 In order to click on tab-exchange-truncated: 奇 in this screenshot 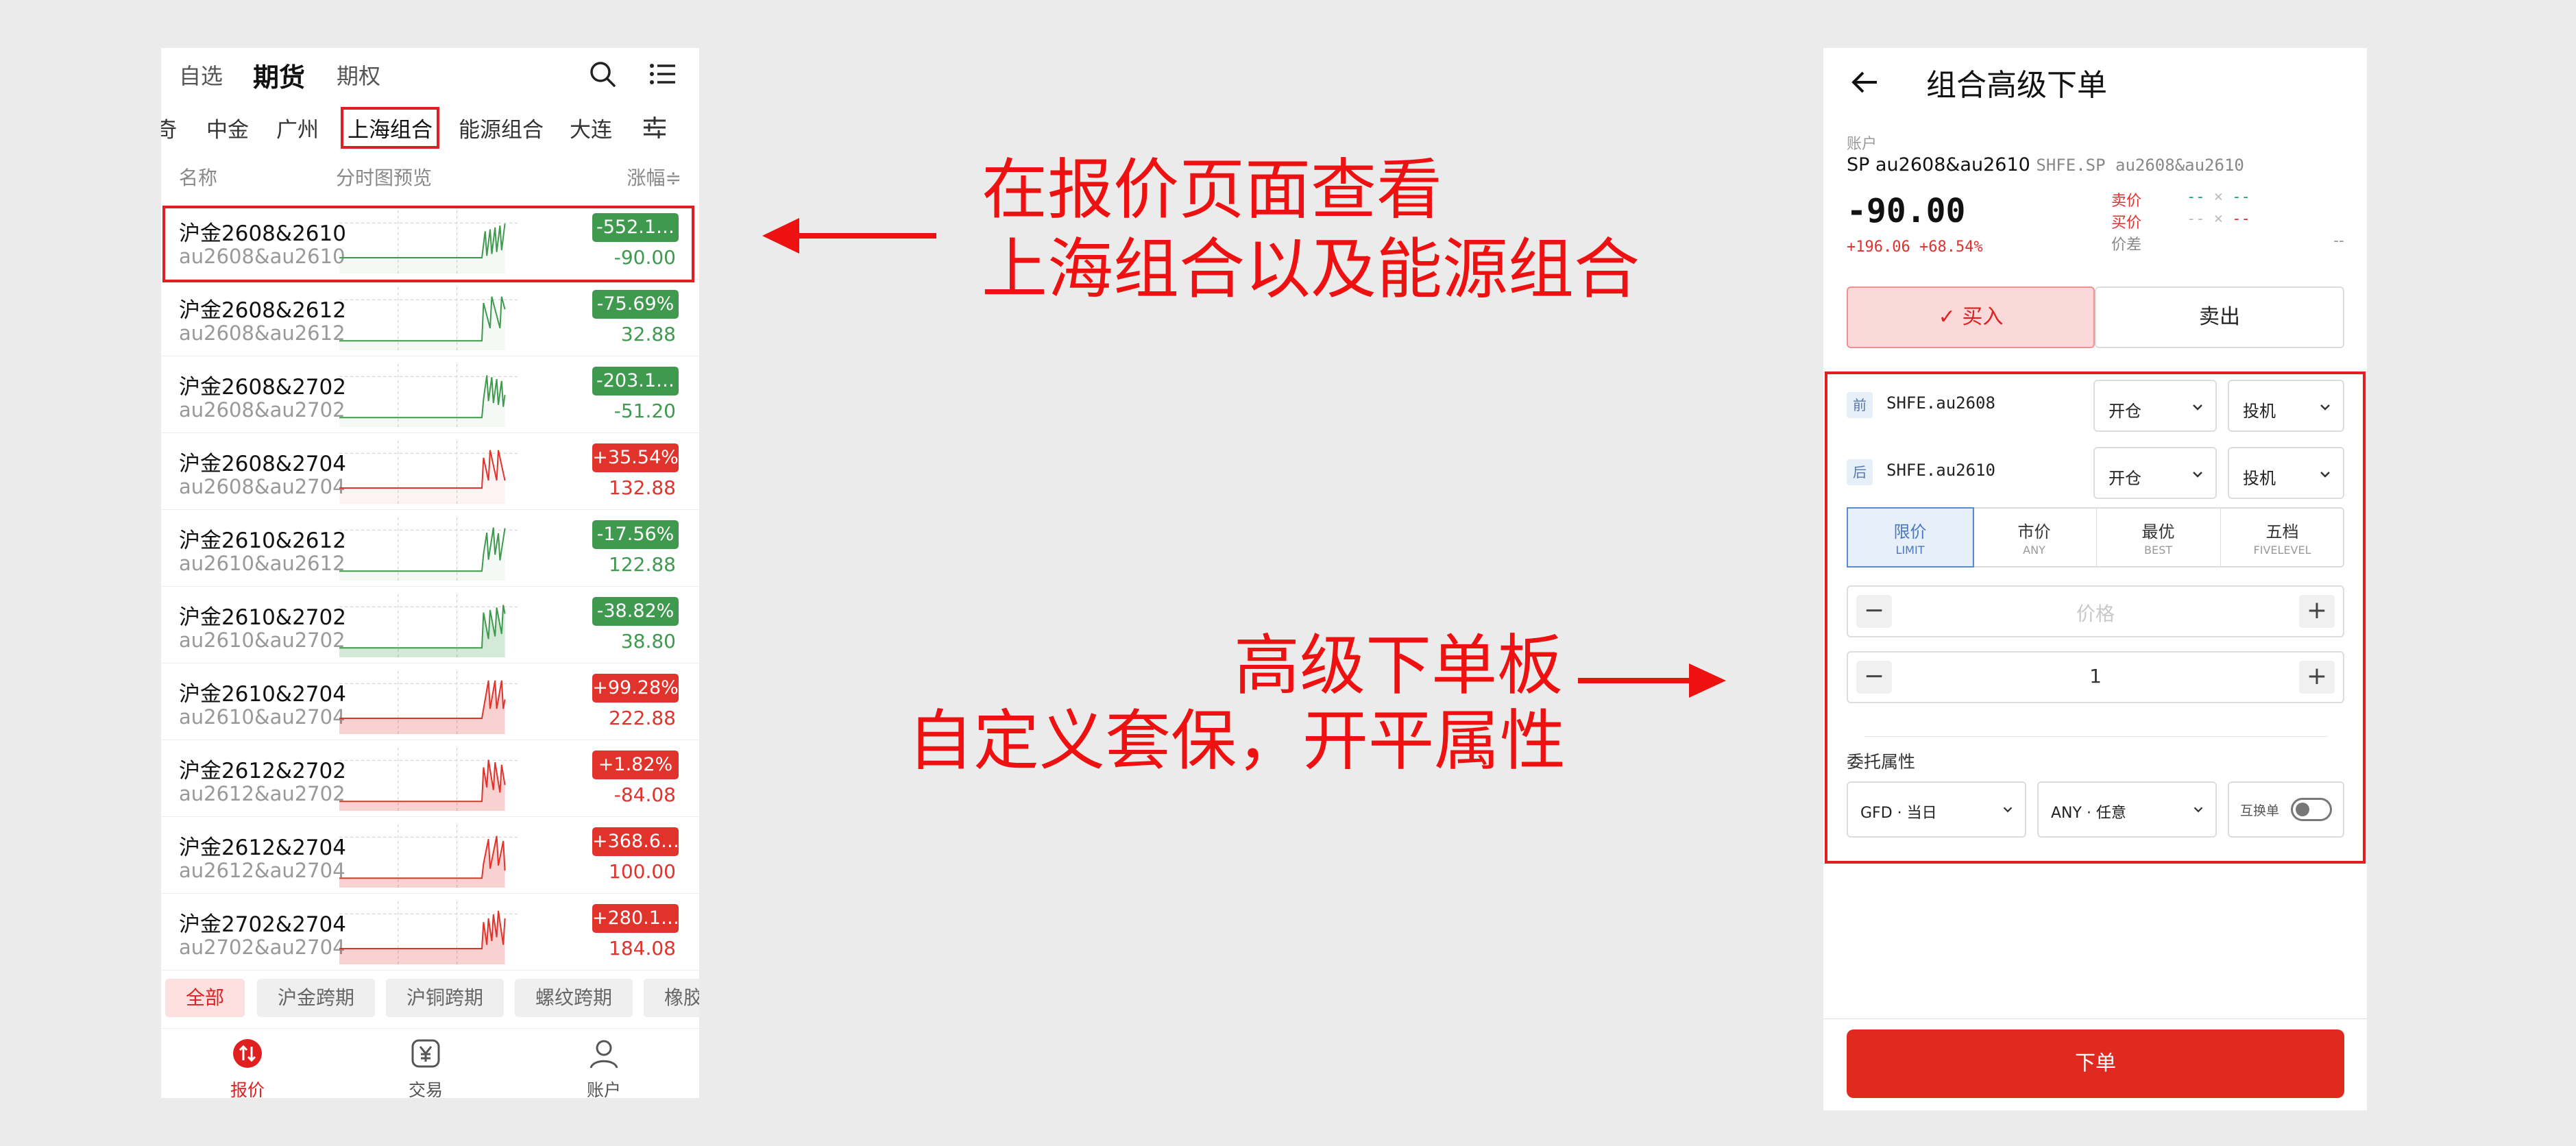, I will do `click(169, 128)`.